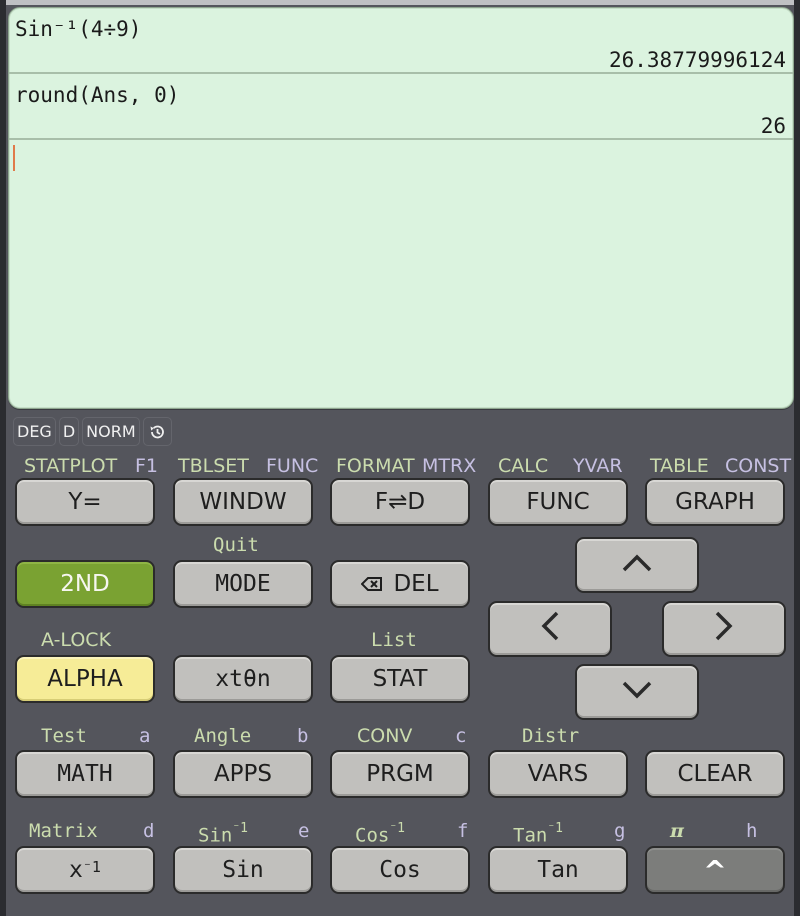 Image resolution: width=800 pixels, height=916 pixels. I want to click on second-label-tblset: TBLSET, so click(213, 466).